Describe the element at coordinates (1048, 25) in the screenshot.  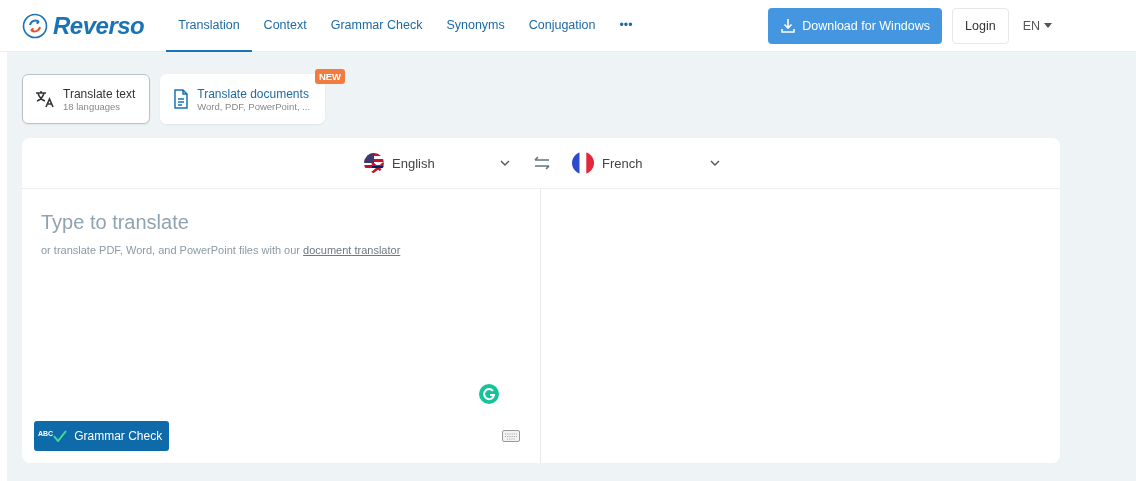
I see `caret-icon` at that location.